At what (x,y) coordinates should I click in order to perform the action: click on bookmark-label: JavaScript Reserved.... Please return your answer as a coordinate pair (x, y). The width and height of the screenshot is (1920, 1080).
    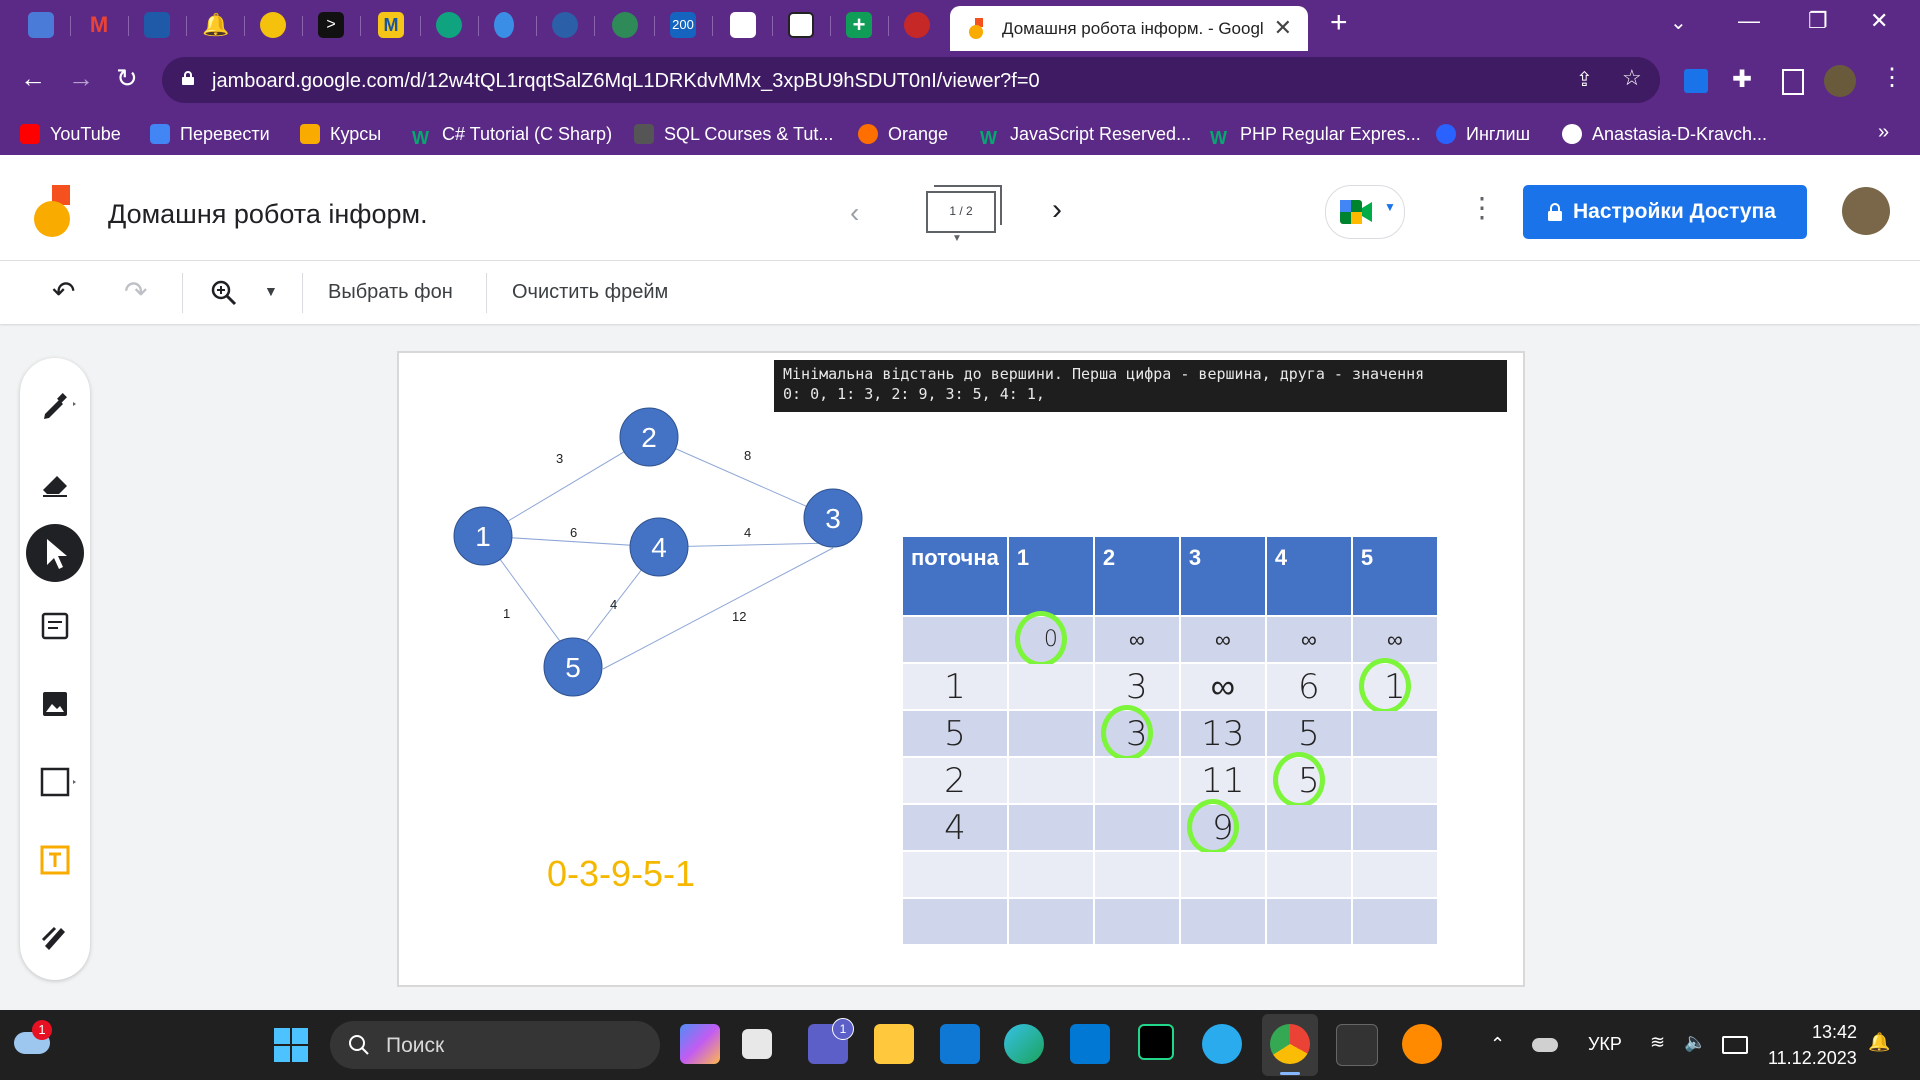
    Looking at the image, I should click on (1101, 134).